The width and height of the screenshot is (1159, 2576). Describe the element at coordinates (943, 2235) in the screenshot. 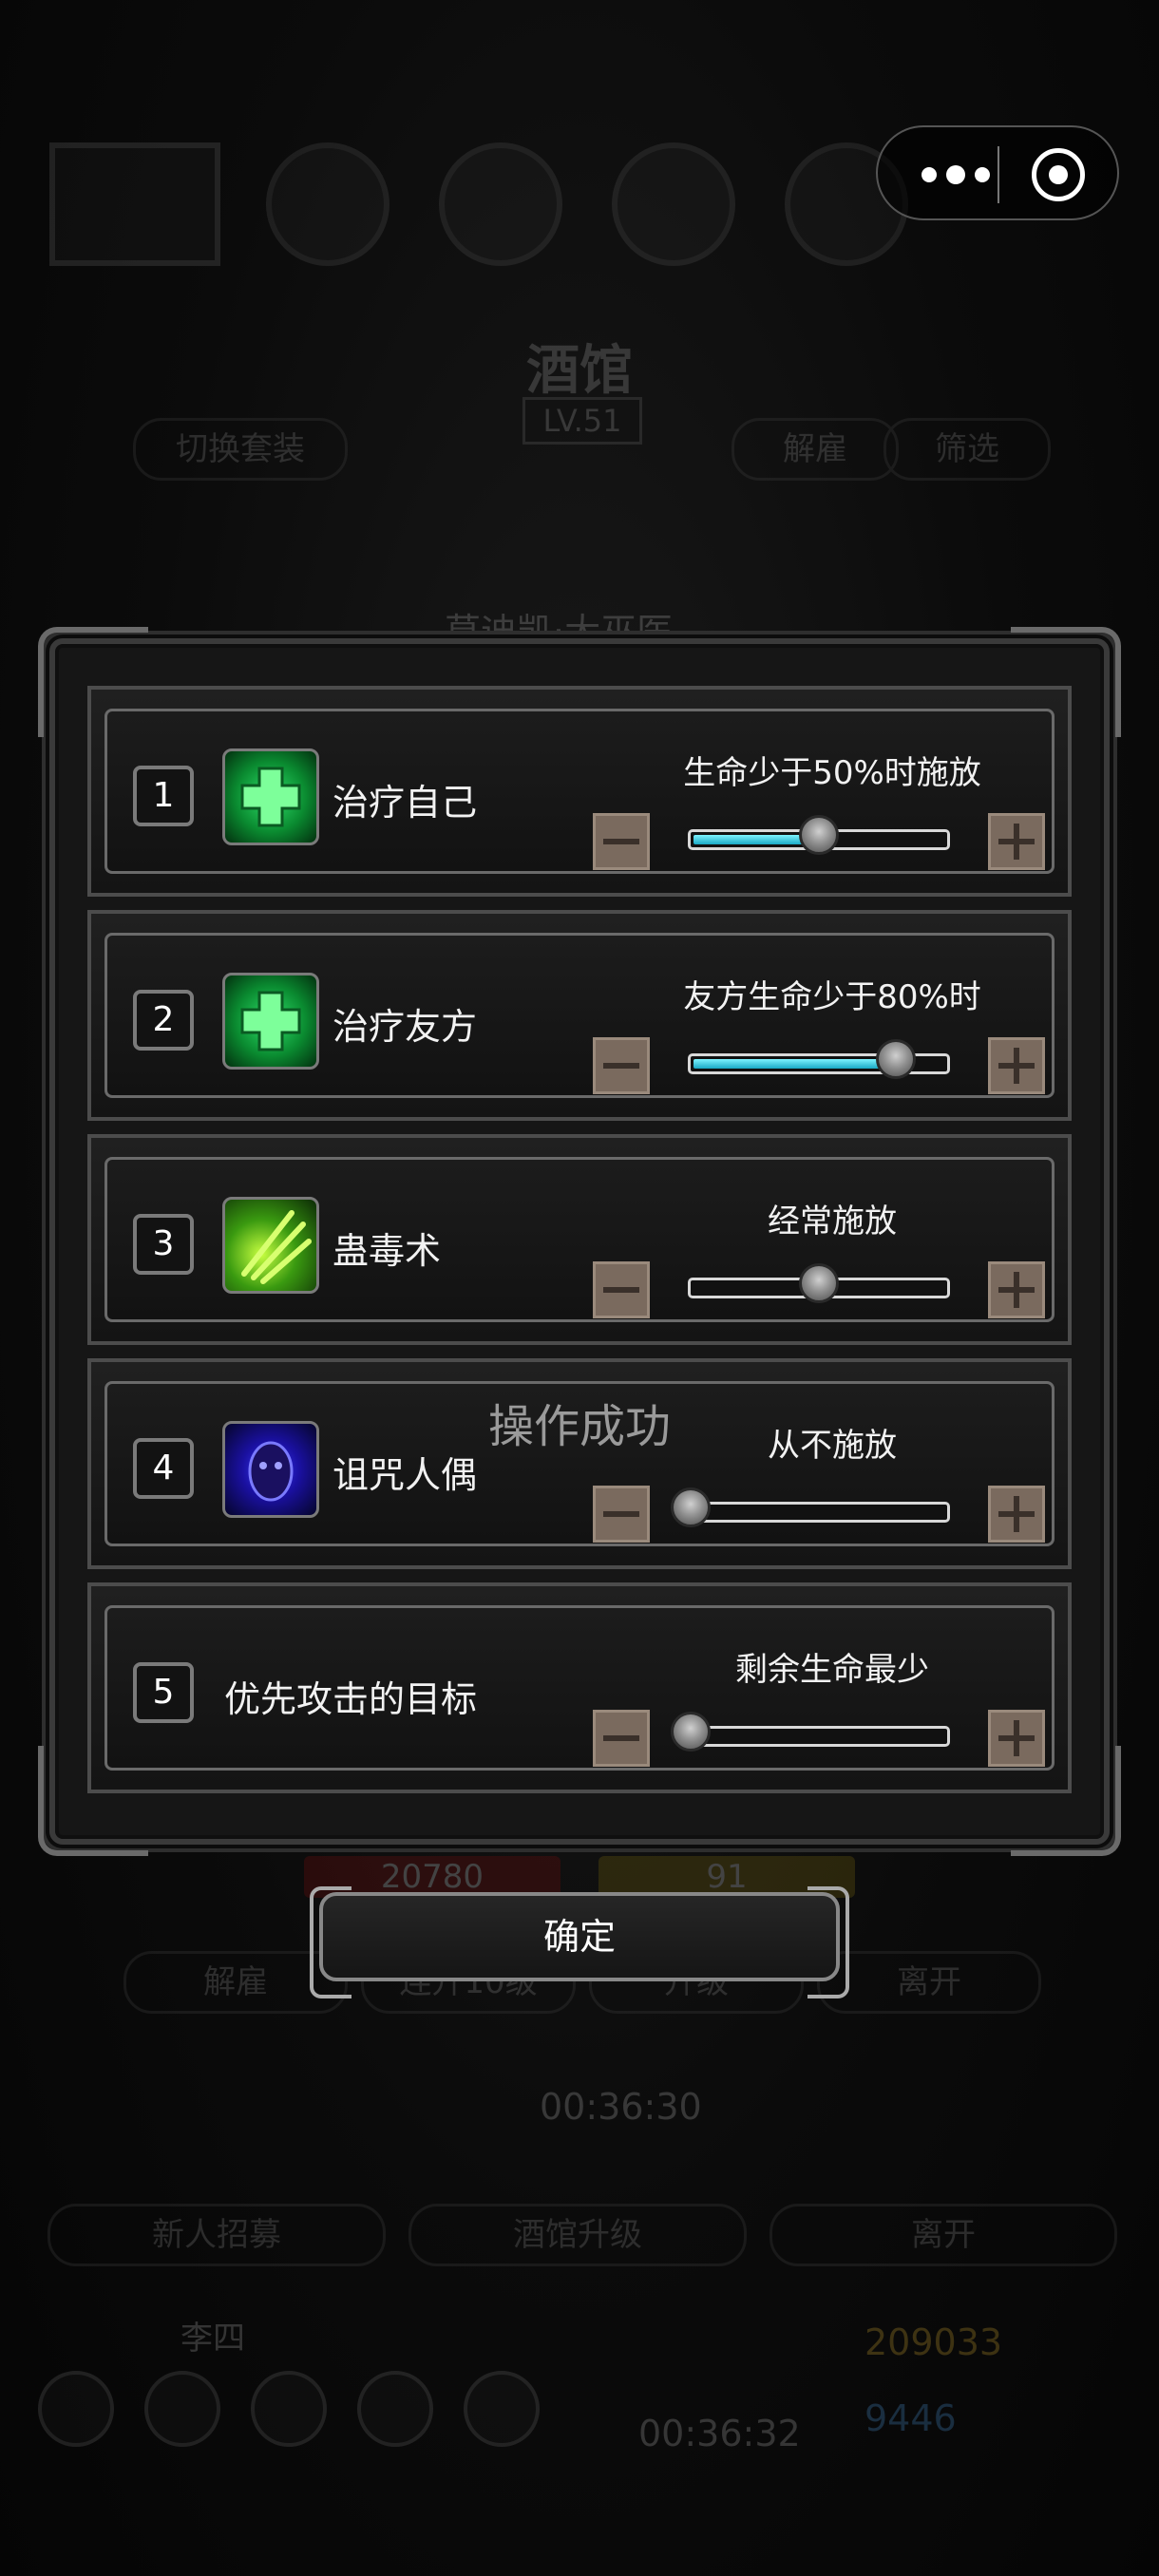

I see `leave2-button: 离开` at that location.